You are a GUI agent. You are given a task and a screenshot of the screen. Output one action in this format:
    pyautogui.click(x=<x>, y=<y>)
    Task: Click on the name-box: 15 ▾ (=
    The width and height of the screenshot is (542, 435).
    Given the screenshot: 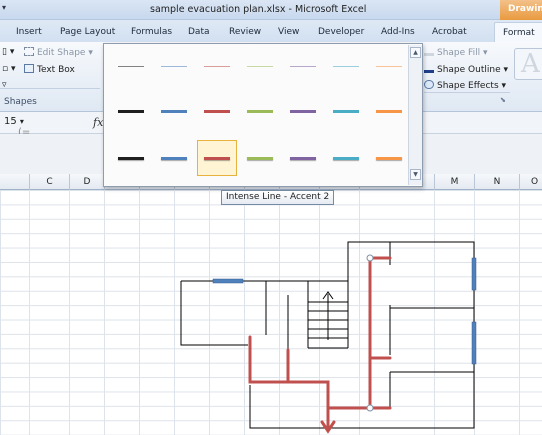 What is the action you would take?
    pyautogui.click(x=26, y=127)
    